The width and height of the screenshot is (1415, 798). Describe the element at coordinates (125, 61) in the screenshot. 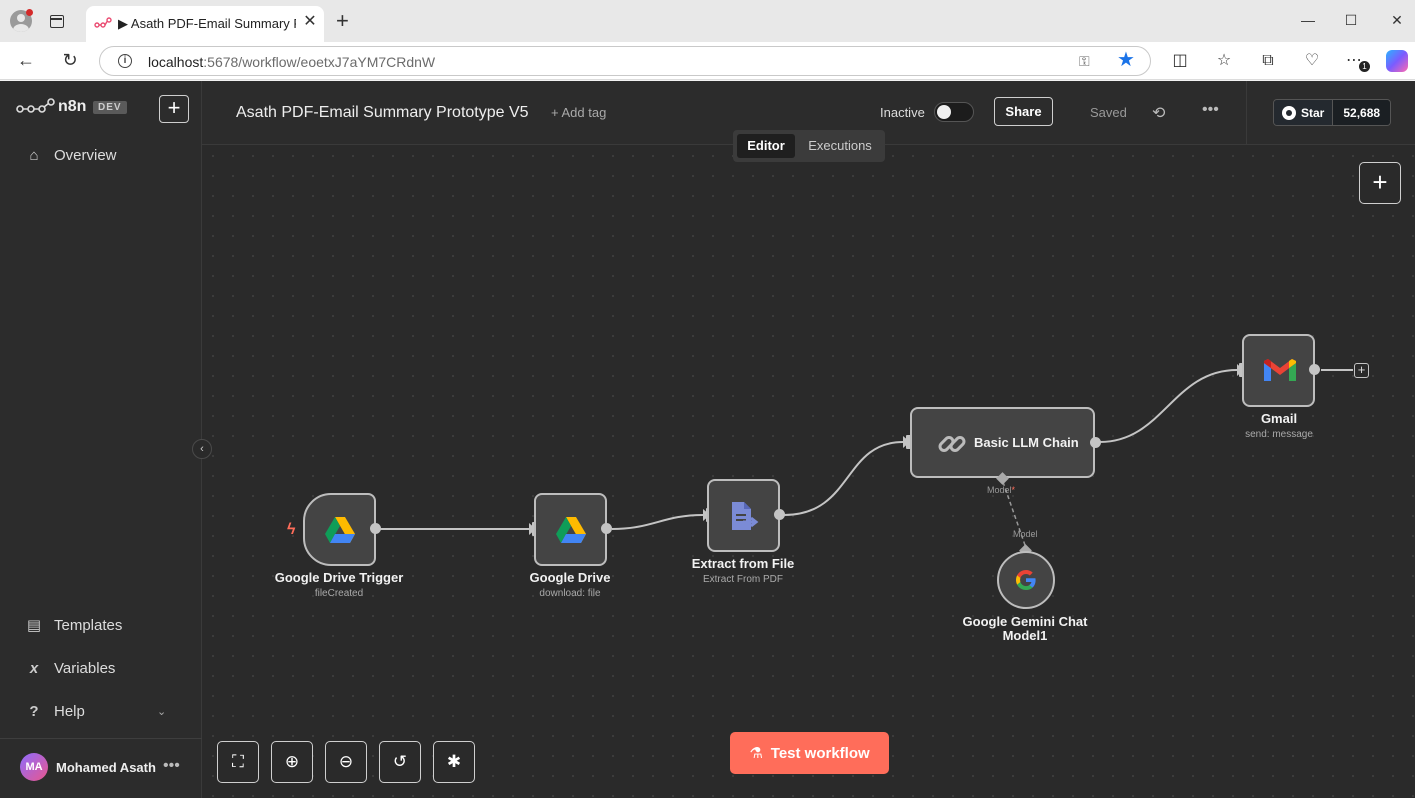

I see `site-info-icon: i` at that location.